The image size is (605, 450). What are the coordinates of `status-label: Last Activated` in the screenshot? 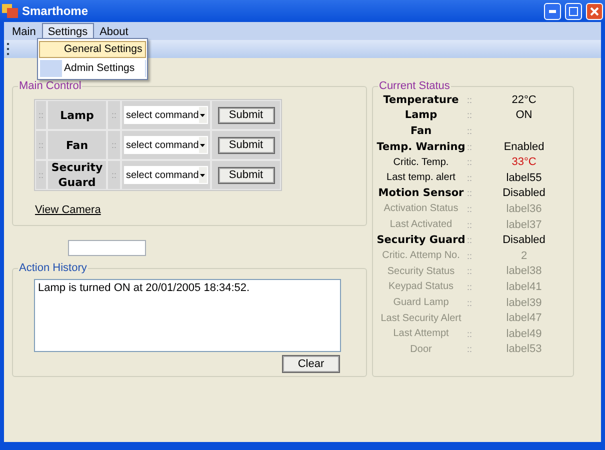 It's located at (421, 224).